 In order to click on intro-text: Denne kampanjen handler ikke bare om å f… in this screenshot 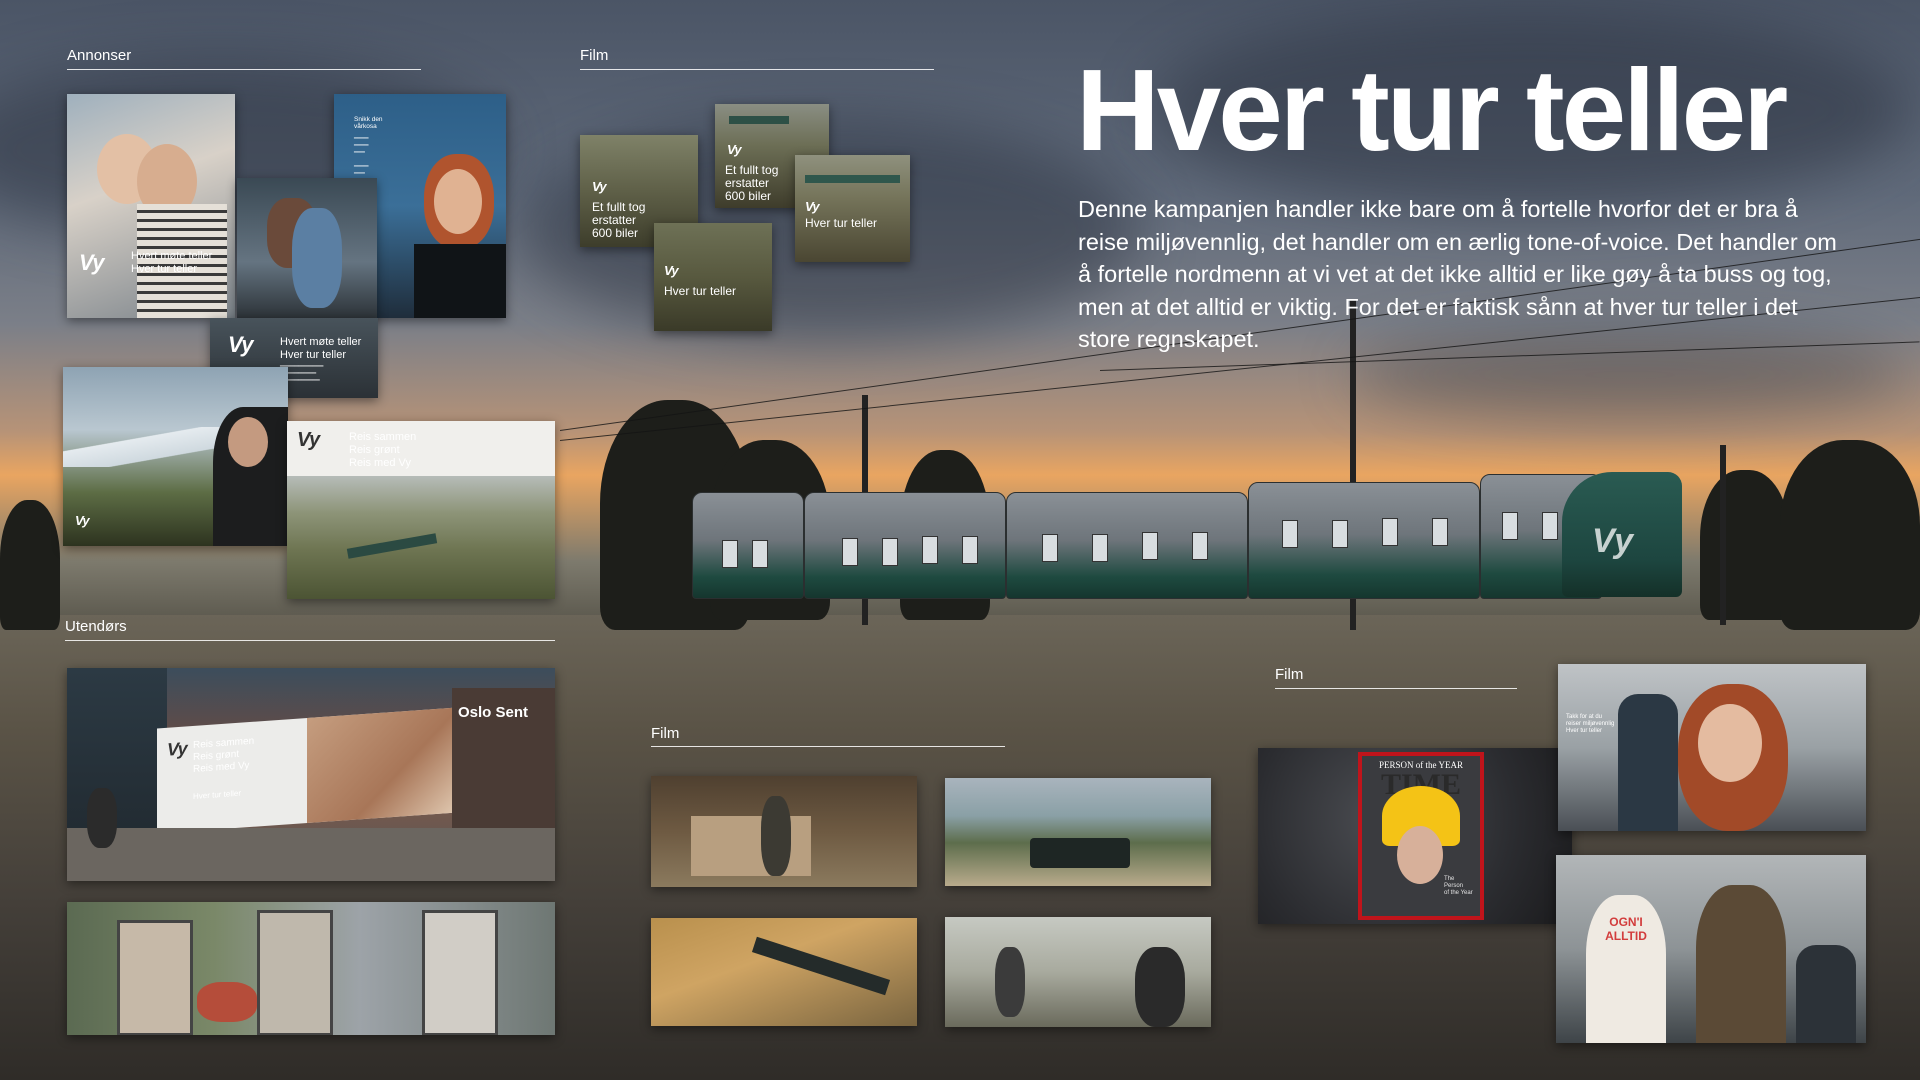, I will do `click(1457, 274)`.